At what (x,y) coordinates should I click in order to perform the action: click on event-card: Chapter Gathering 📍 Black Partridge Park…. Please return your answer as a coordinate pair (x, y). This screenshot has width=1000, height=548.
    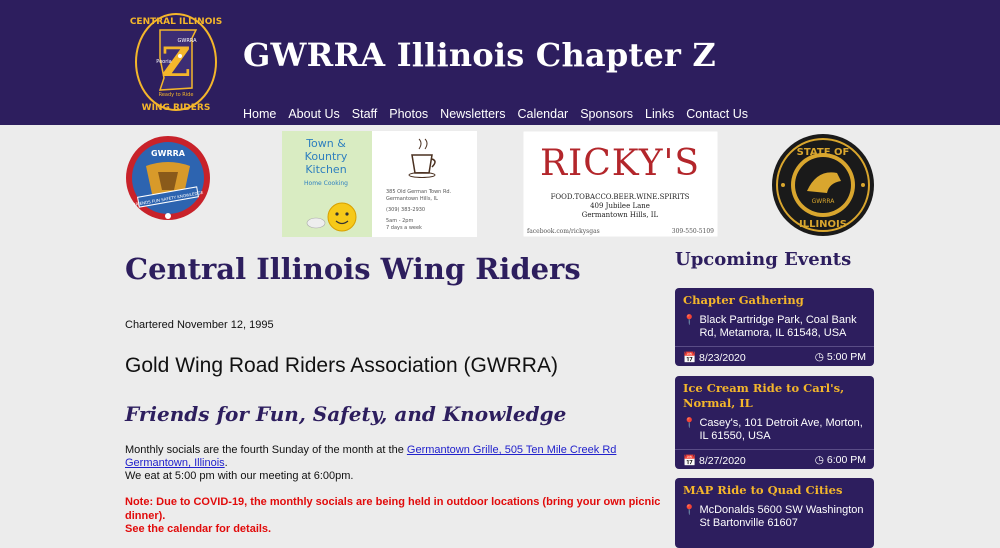
    Looking at the image, I should click on (774, 327).